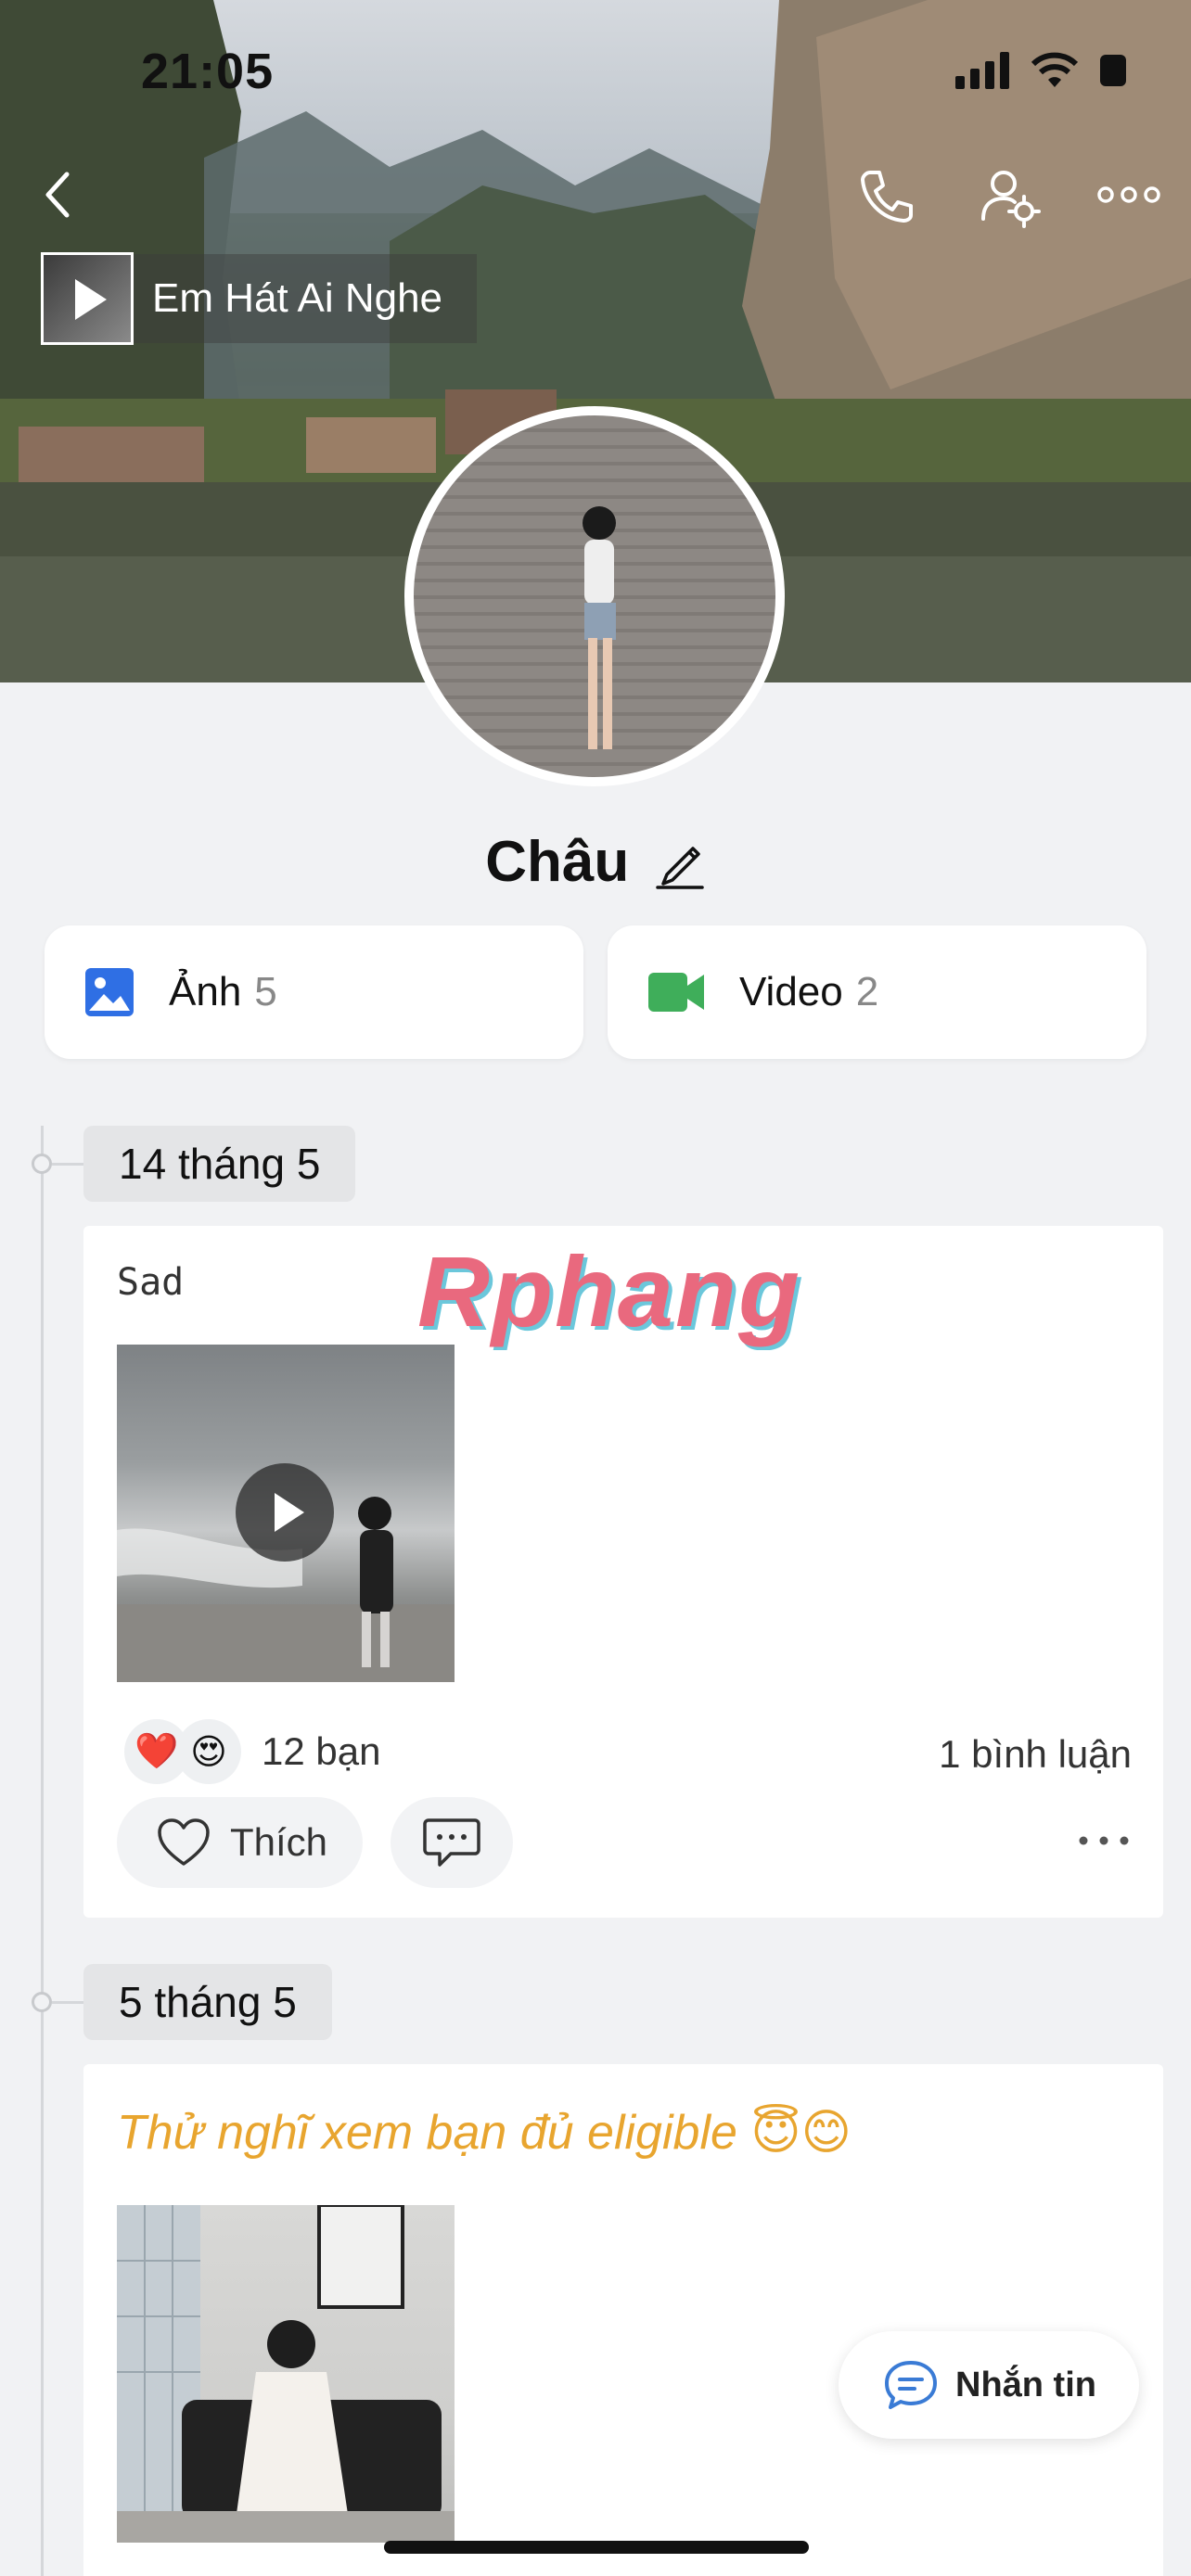 The width and height of the screenshot is (1191, 2576). What do you see at coordinates (219, 1164) in the screenshot?
I see `post-date-chip: 14 tháng 5` at bounding box center [219, 1164].